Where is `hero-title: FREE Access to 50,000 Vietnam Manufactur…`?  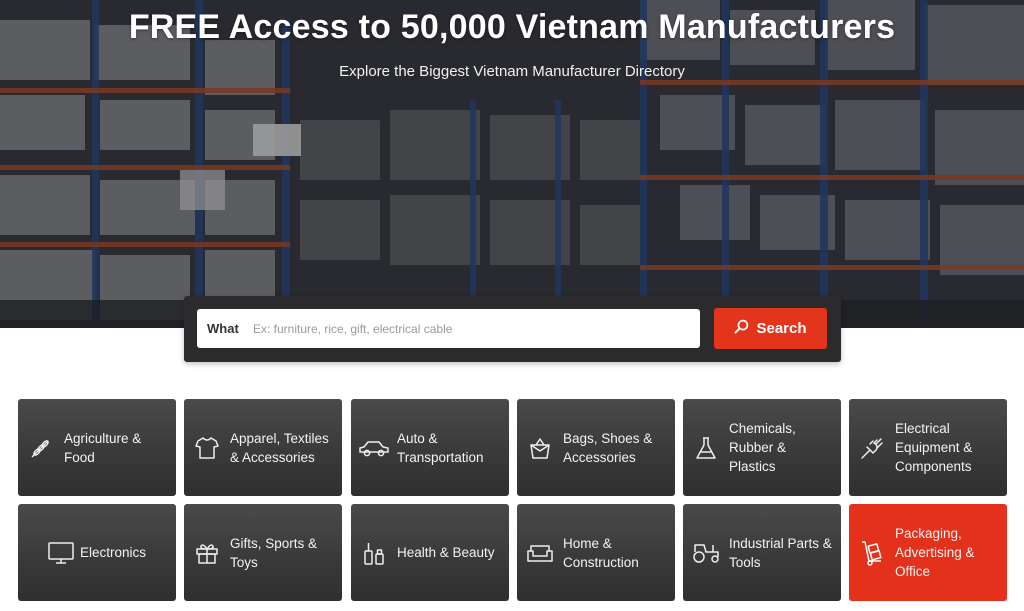 hero-title: FREE Access to 50,000 Vietnam Manufactur… is located at coordinates (512, 27).